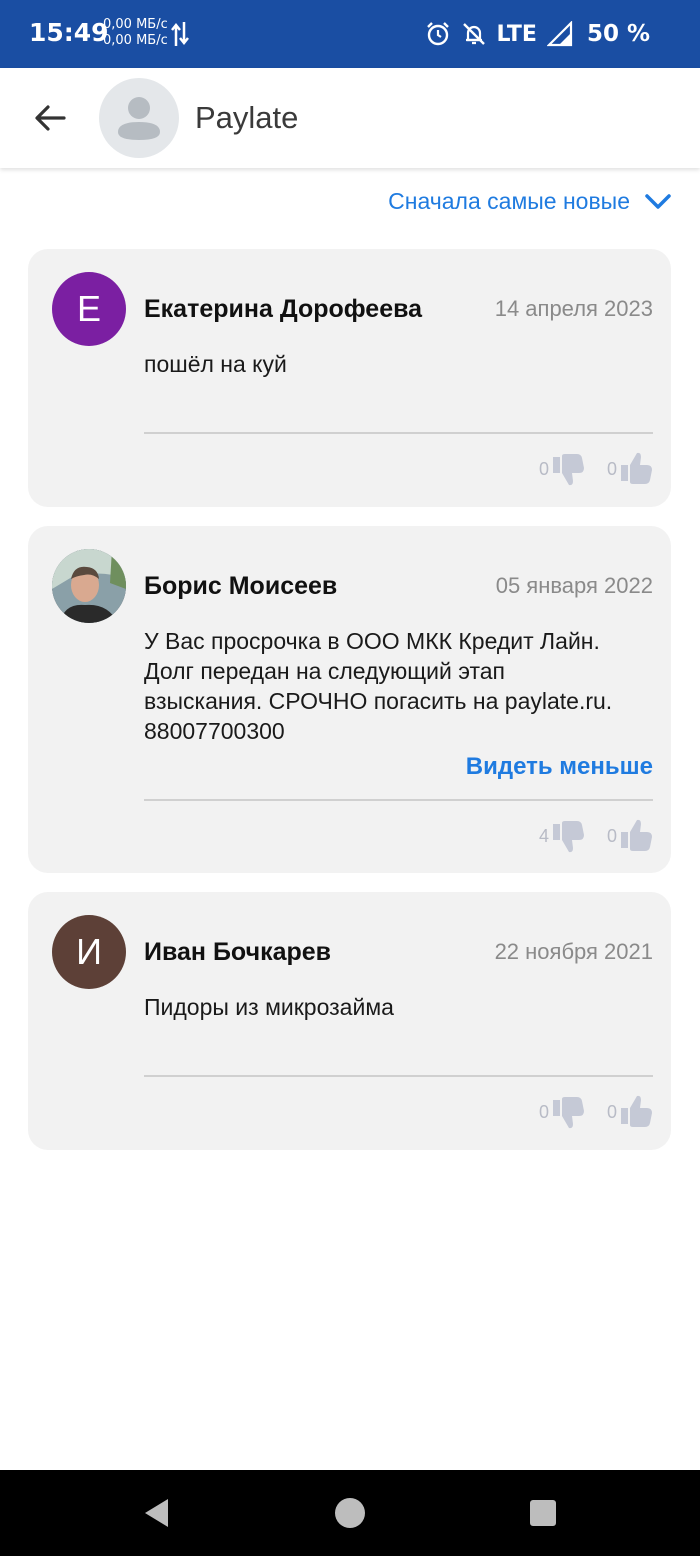 This screenshot has height=1556, width=700. I want to click on nav-home-icon, so click(350, 1513).